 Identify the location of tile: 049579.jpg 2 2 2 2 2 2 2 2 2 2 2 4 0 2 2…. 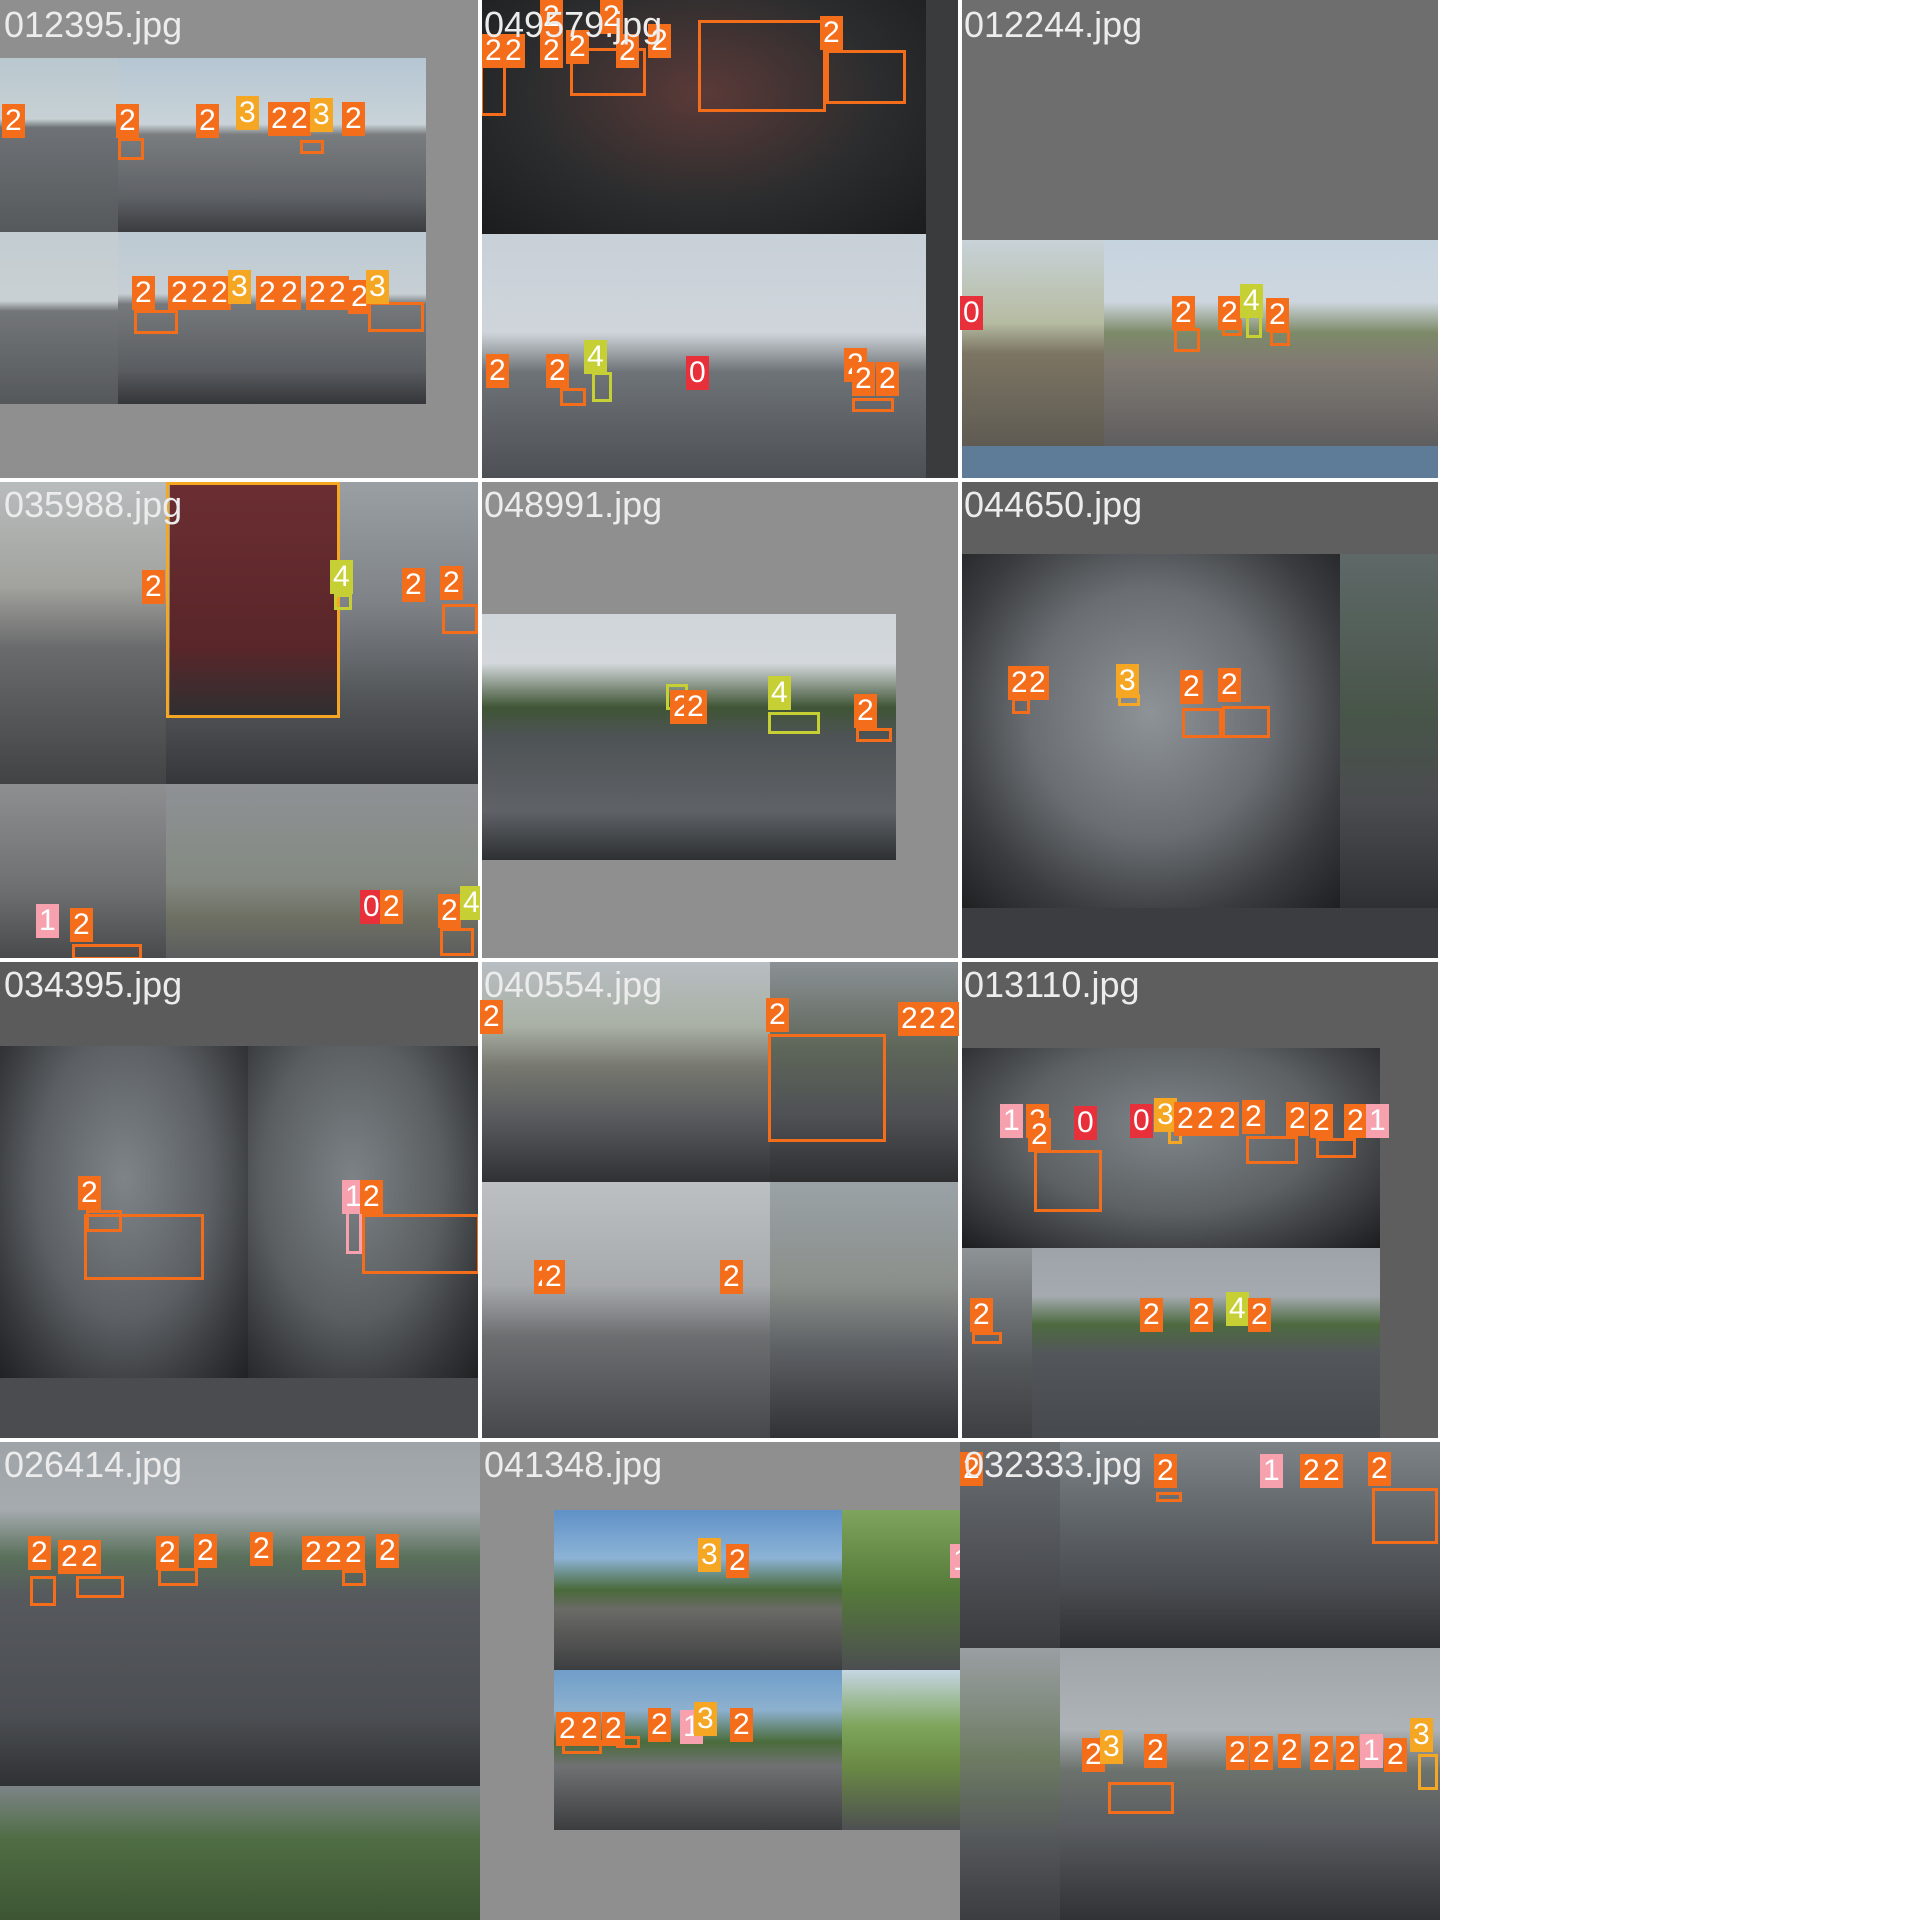
(720, 240).